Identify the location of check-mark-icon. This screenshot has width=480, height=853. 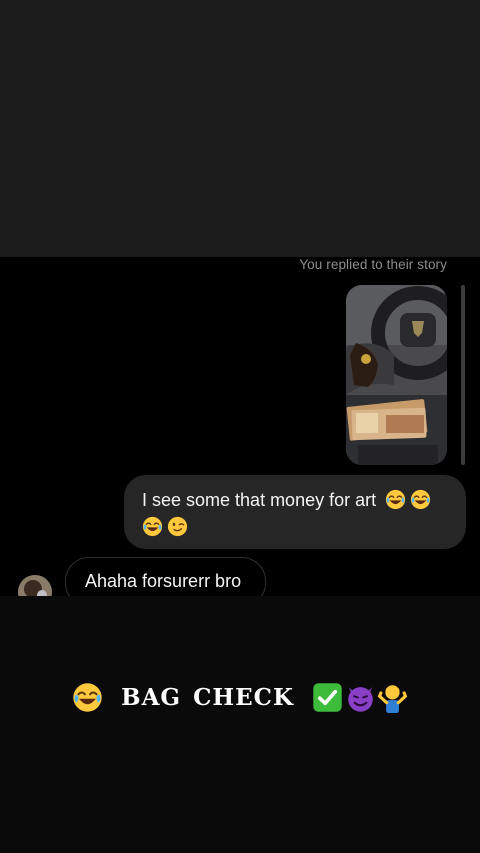
(328, 697).